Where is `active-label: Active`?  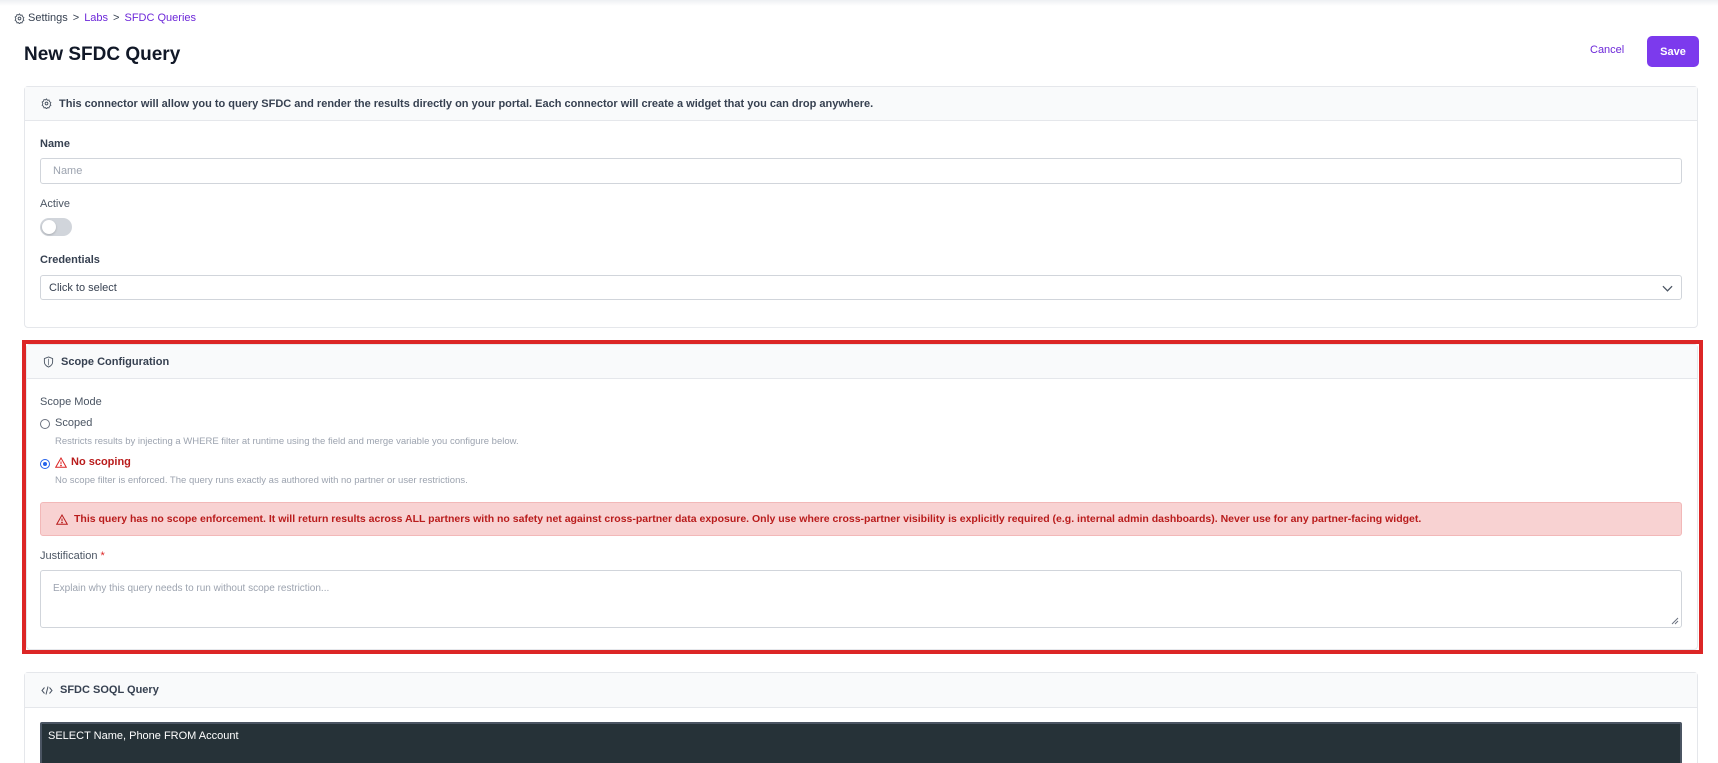
active-label: Active is located at coordinates (55, 204).